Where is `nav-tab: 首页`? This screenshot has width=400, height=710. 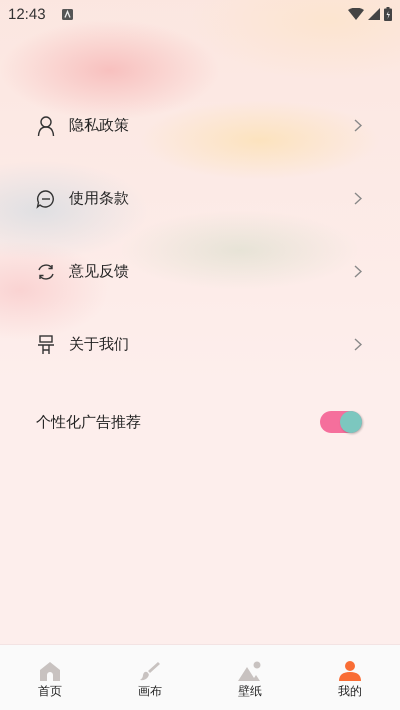 nav-tab: 首页 is located at coordinates (50, 677).